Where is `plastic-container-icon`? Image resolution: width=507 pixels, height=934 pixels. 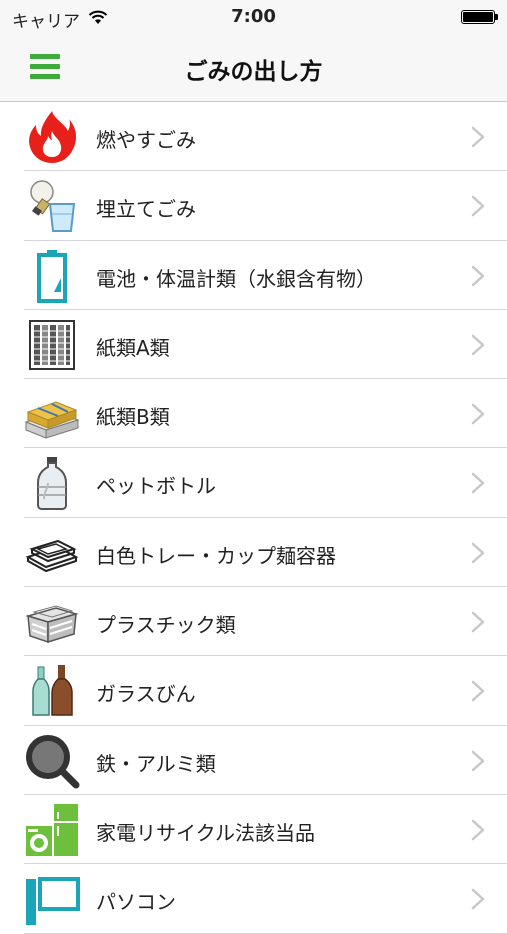 plastic-container-icon is located at coordinates (52, 622).